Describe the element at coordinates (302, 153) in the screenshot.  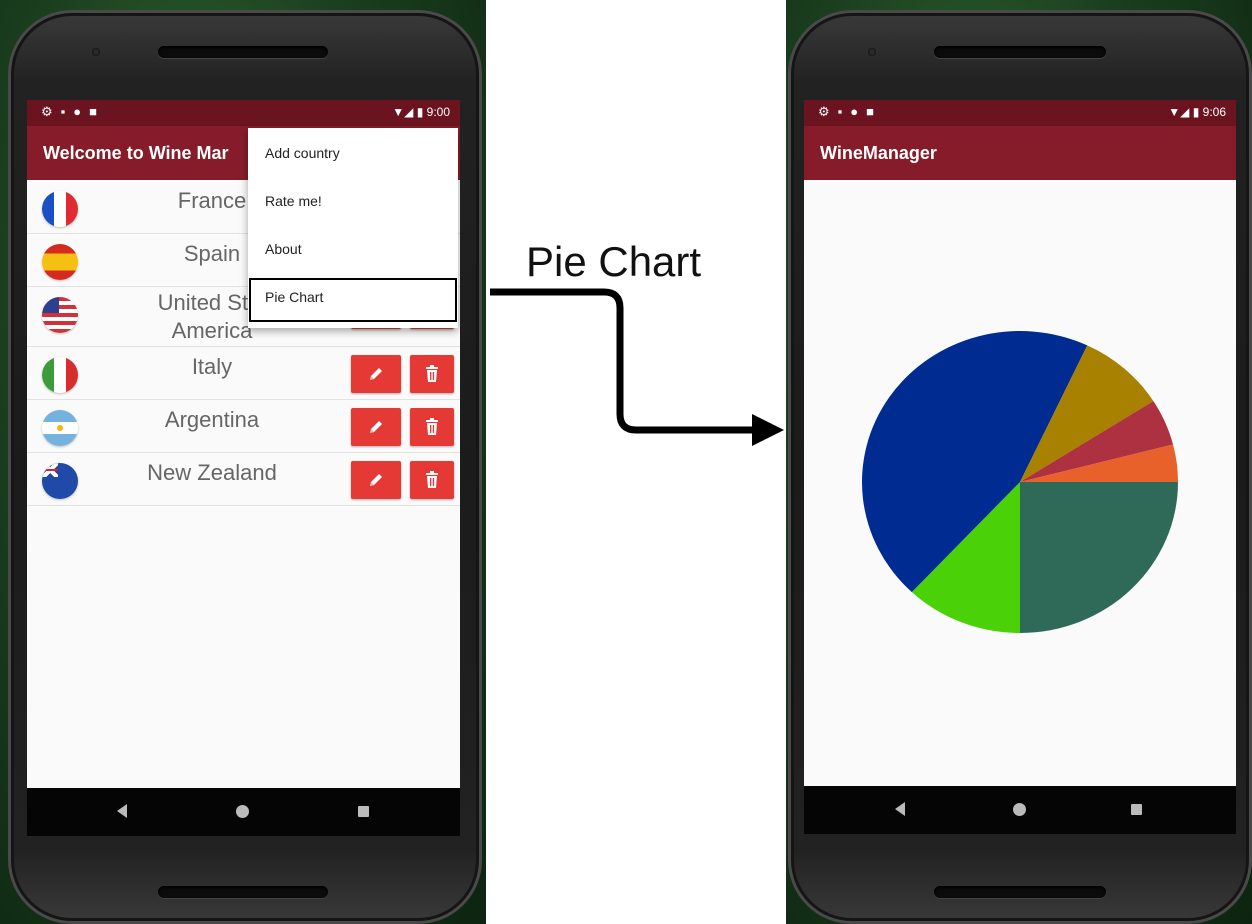
I see `menu-item-label: Add country` at that location.